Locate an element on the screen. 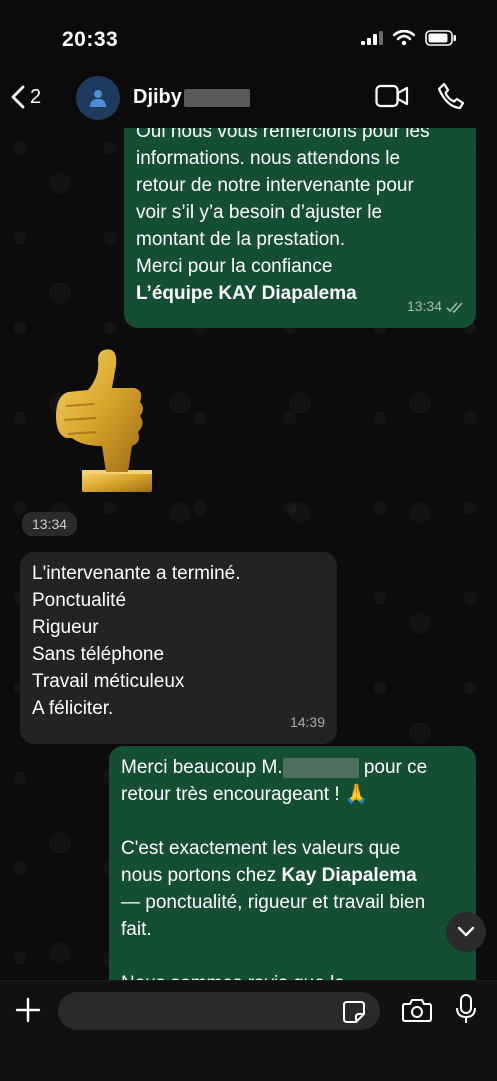  message-line: Rigueur is located at coordinates (65, 627).